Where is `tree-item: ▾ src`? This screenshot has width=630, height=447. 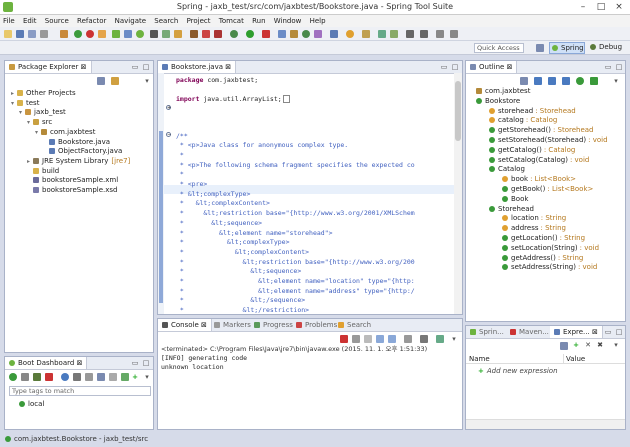
tree-item: ▾ src is located at coordinates (39, 122).